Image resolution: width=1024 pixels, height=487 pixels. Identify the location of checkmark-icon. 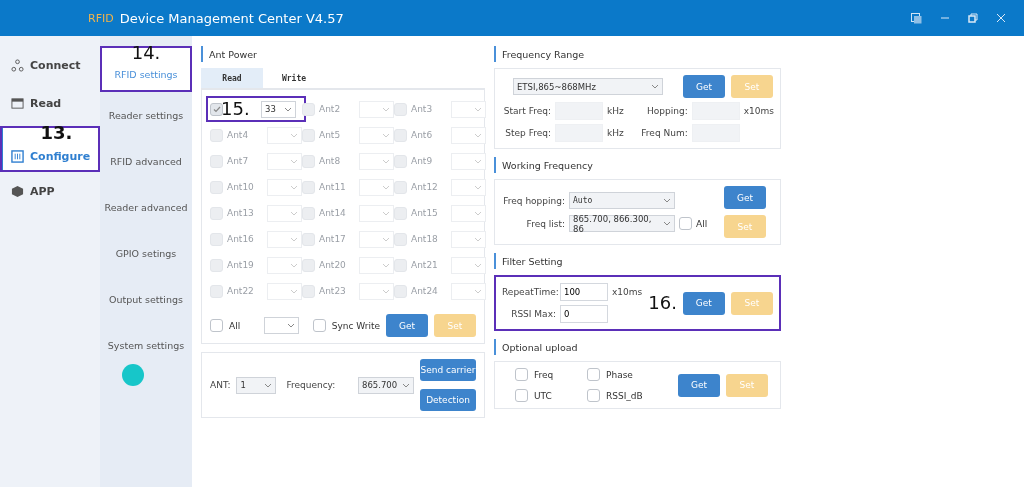
(216, 109).